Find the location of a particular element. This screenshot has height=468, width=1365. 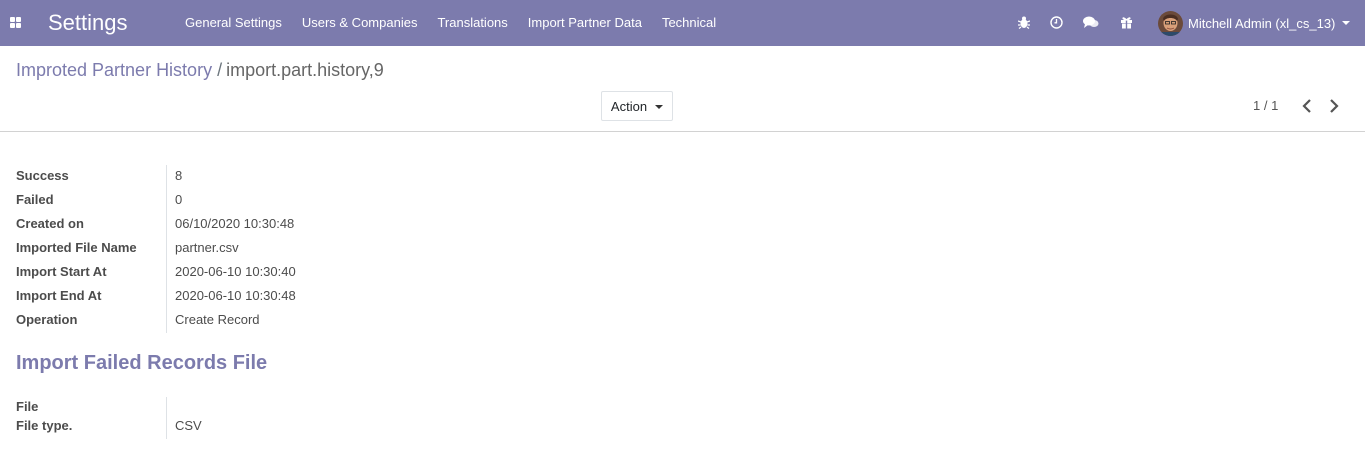

field-label: Created on is located at coordinates (50, 223).